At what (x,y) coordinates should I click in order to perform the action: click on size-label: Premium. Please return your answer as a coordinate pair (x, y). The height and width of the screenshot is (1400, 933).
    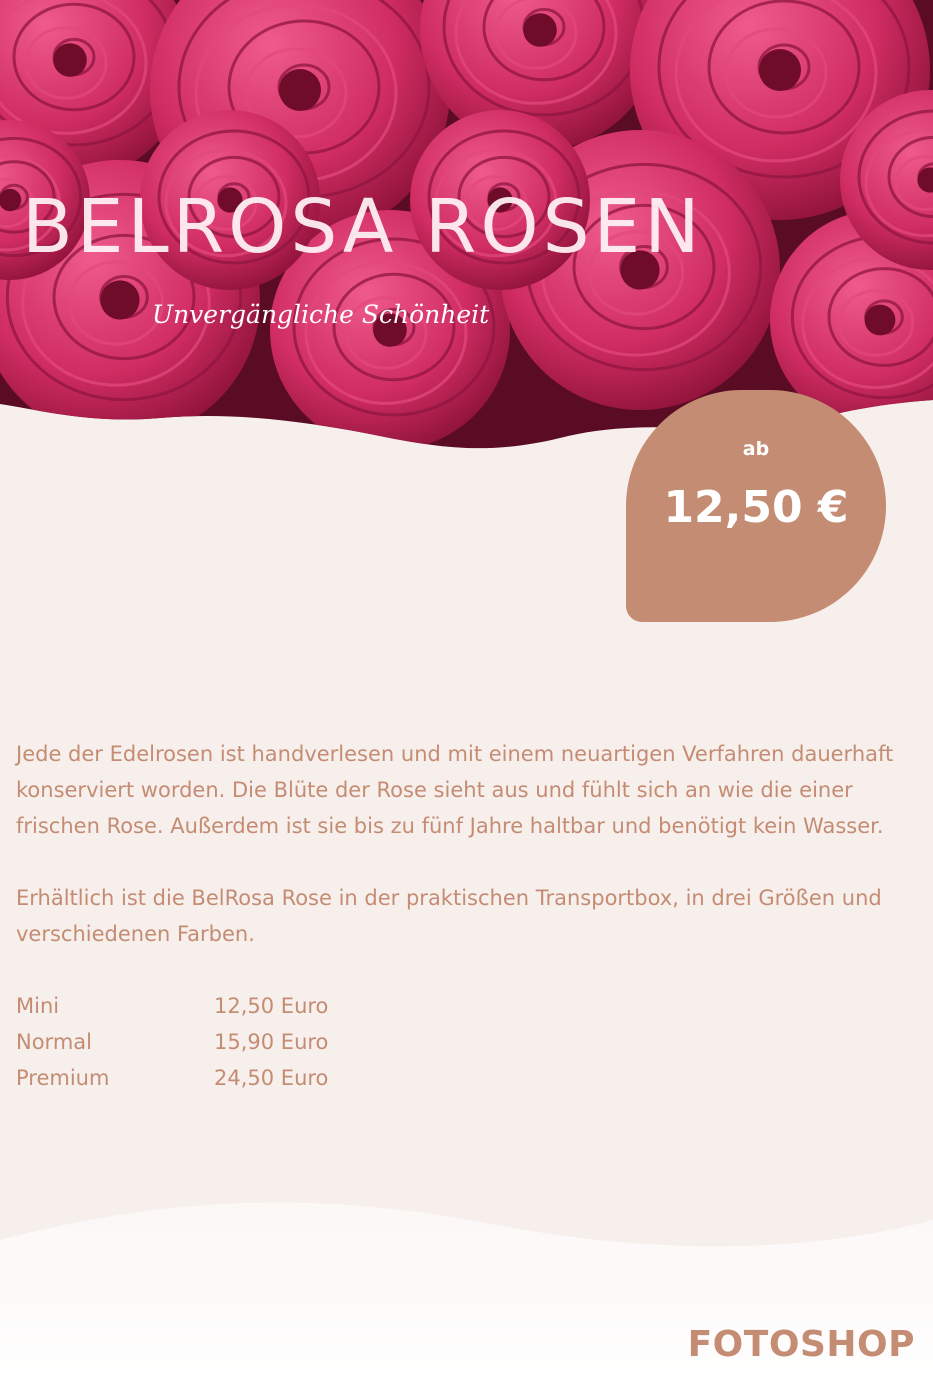
    Looking at the image, I should click on (63, 1078).